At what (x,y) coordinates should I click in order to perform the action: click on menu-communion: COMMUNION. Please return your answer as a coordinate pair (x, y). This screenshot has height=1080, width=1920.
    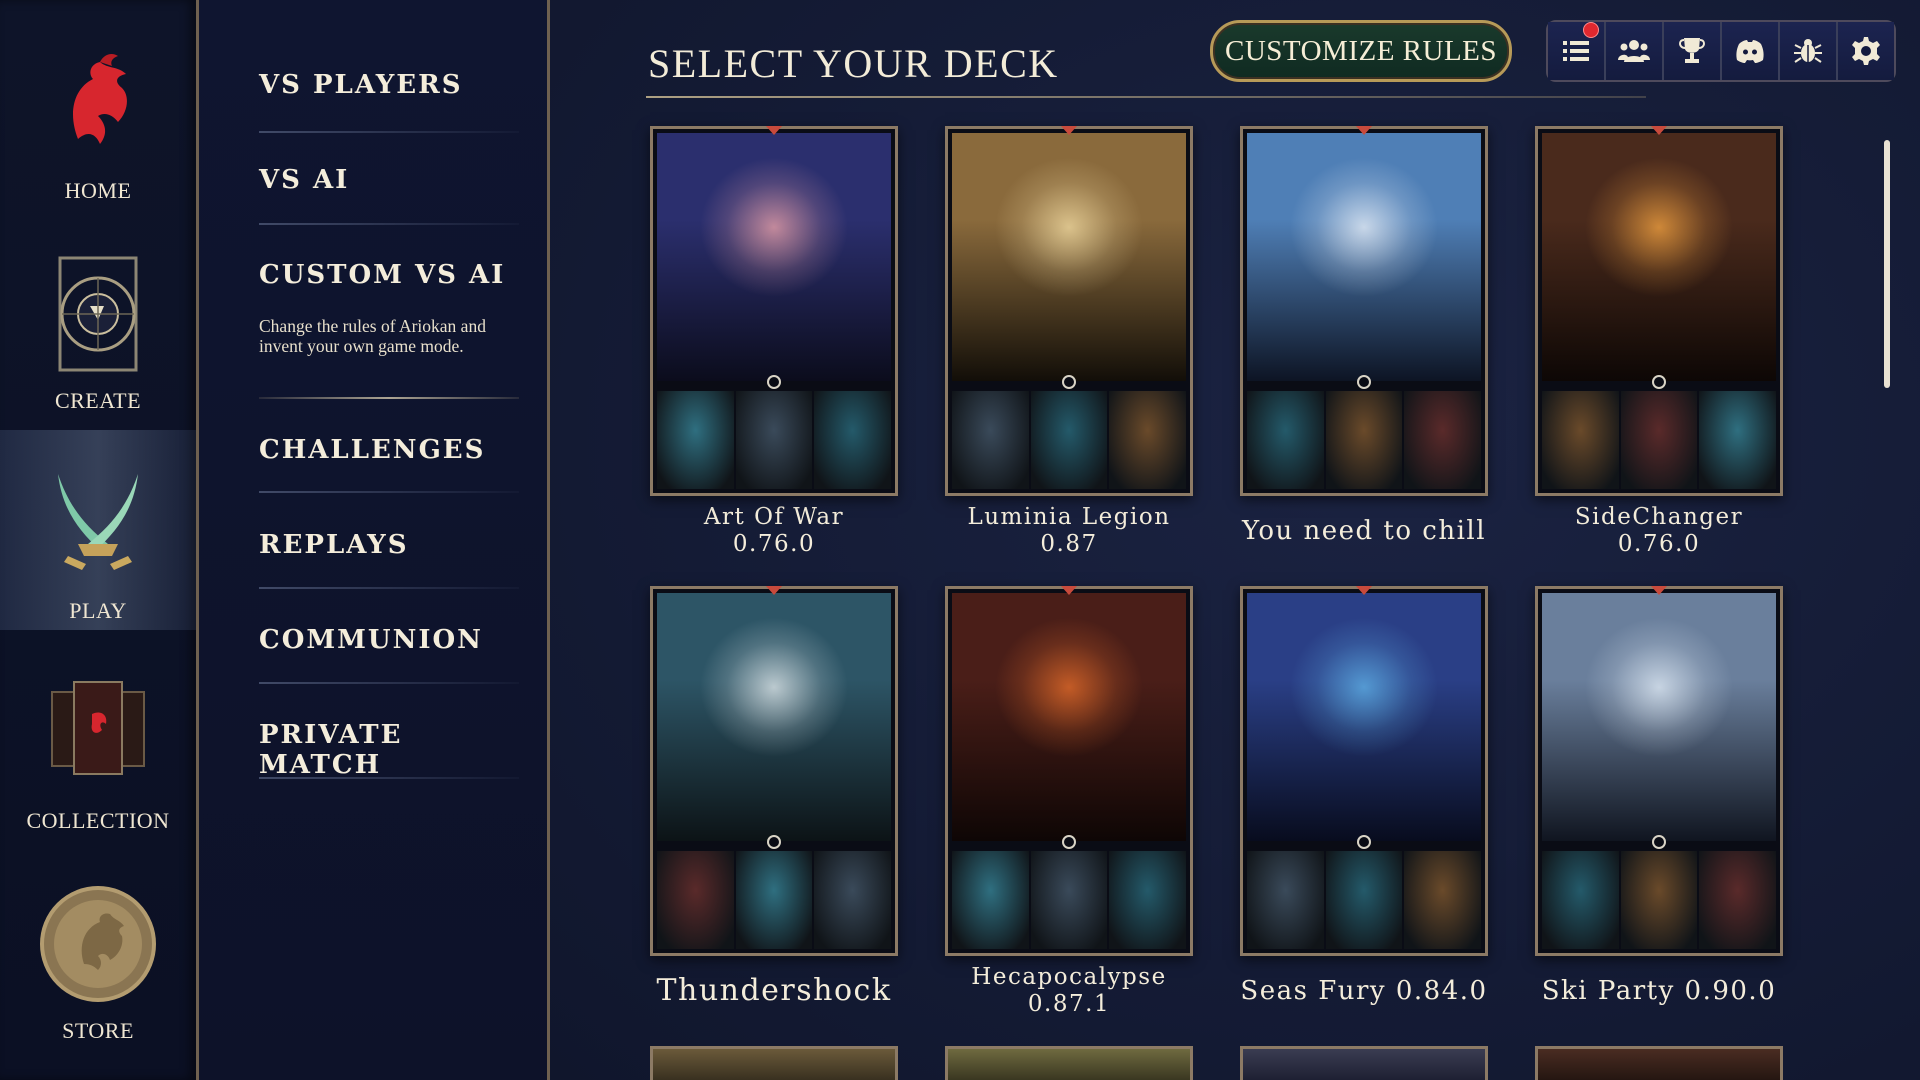
    Looking at the image, I should click on (384, 640).